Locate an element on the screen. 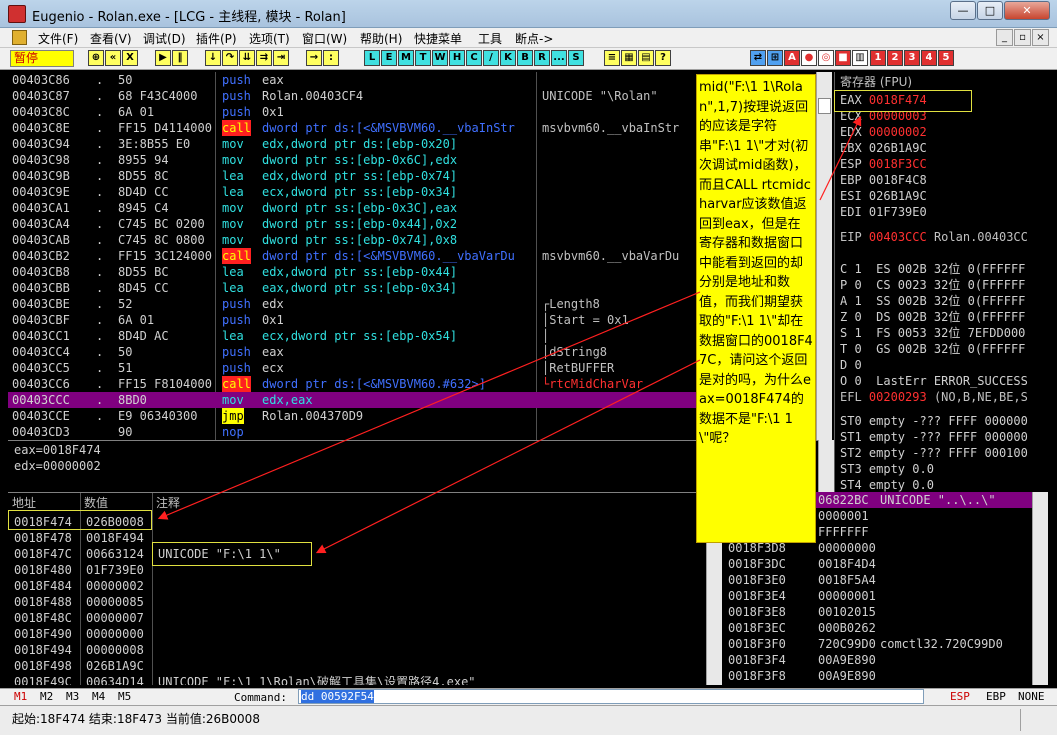  status-text: 起始:18F474 结束:18F473 当前值:26B0008 is located at coordinates (136, 719).